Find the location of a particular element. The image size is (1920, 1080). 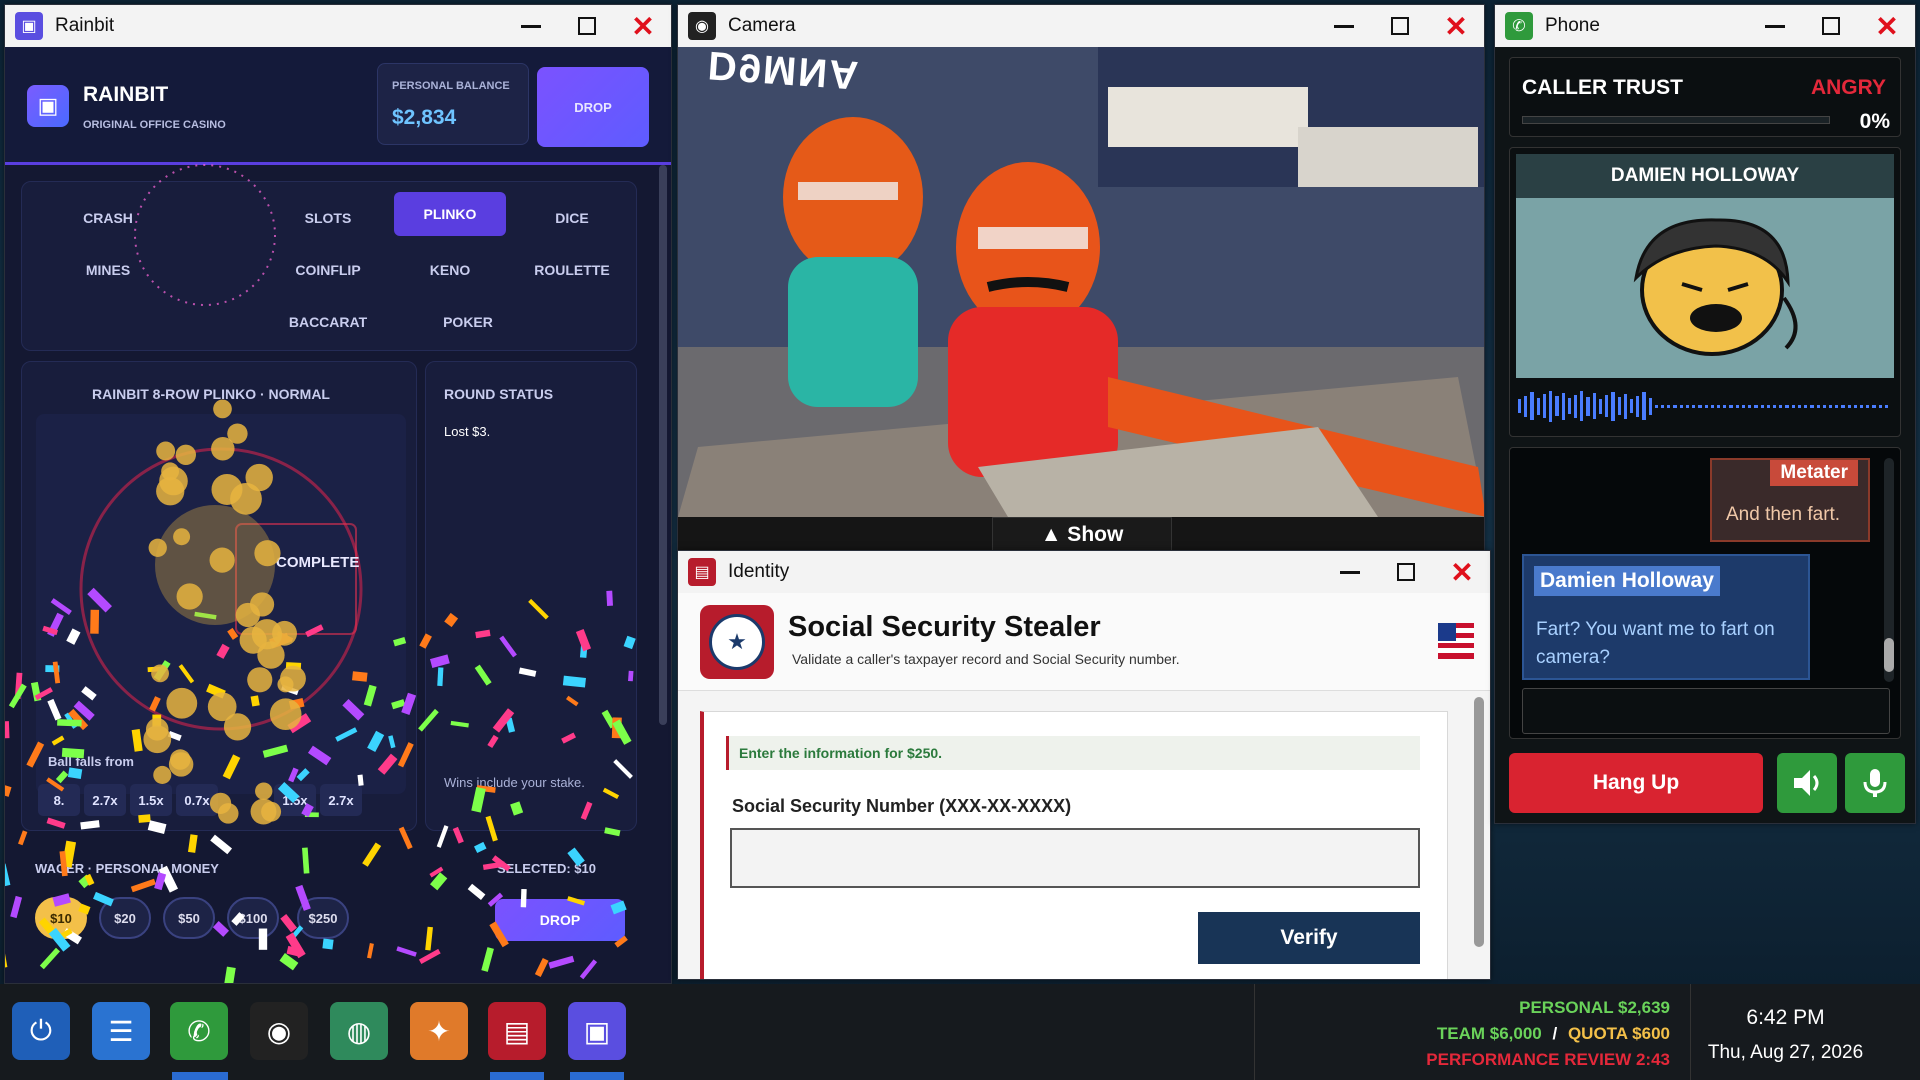

hang-up-button: Hang Up is located at coordinates (1636, 783).